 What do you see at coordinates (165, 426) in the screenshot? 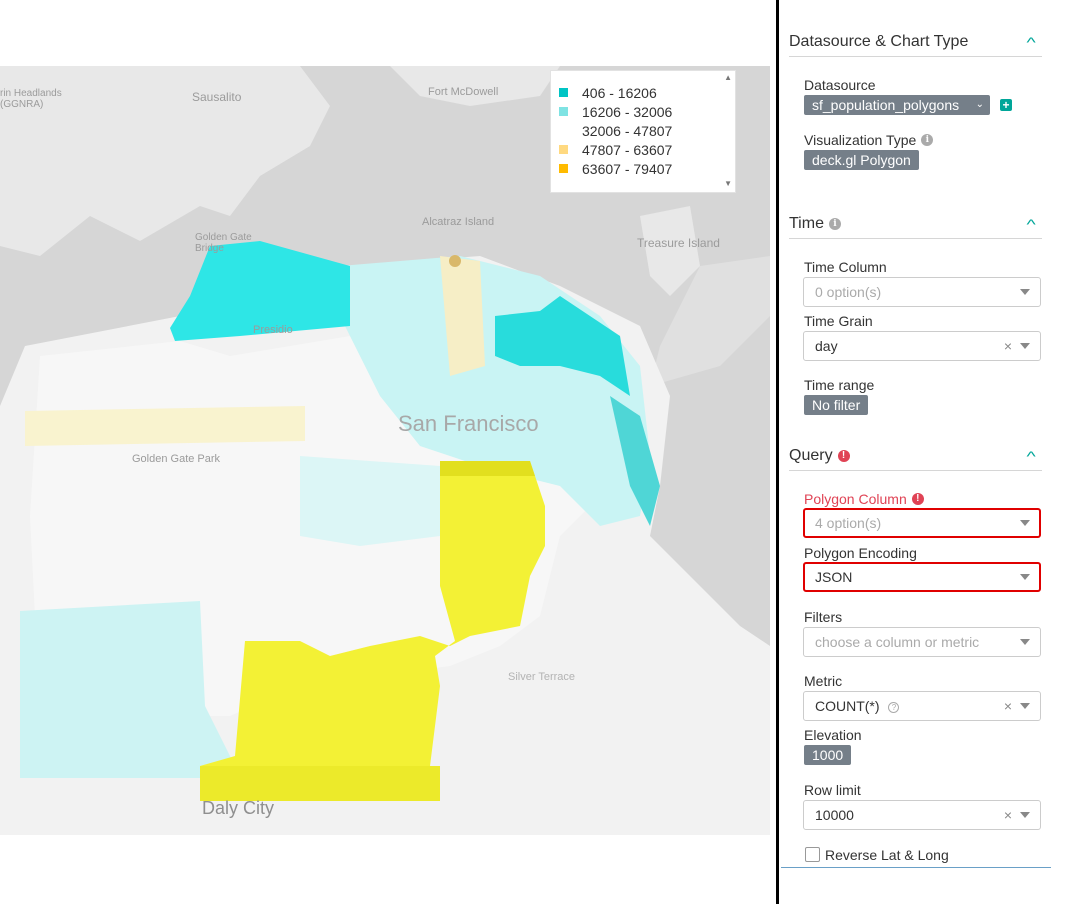
I see `yellow-pale-band` at bounding box center [165, 426].